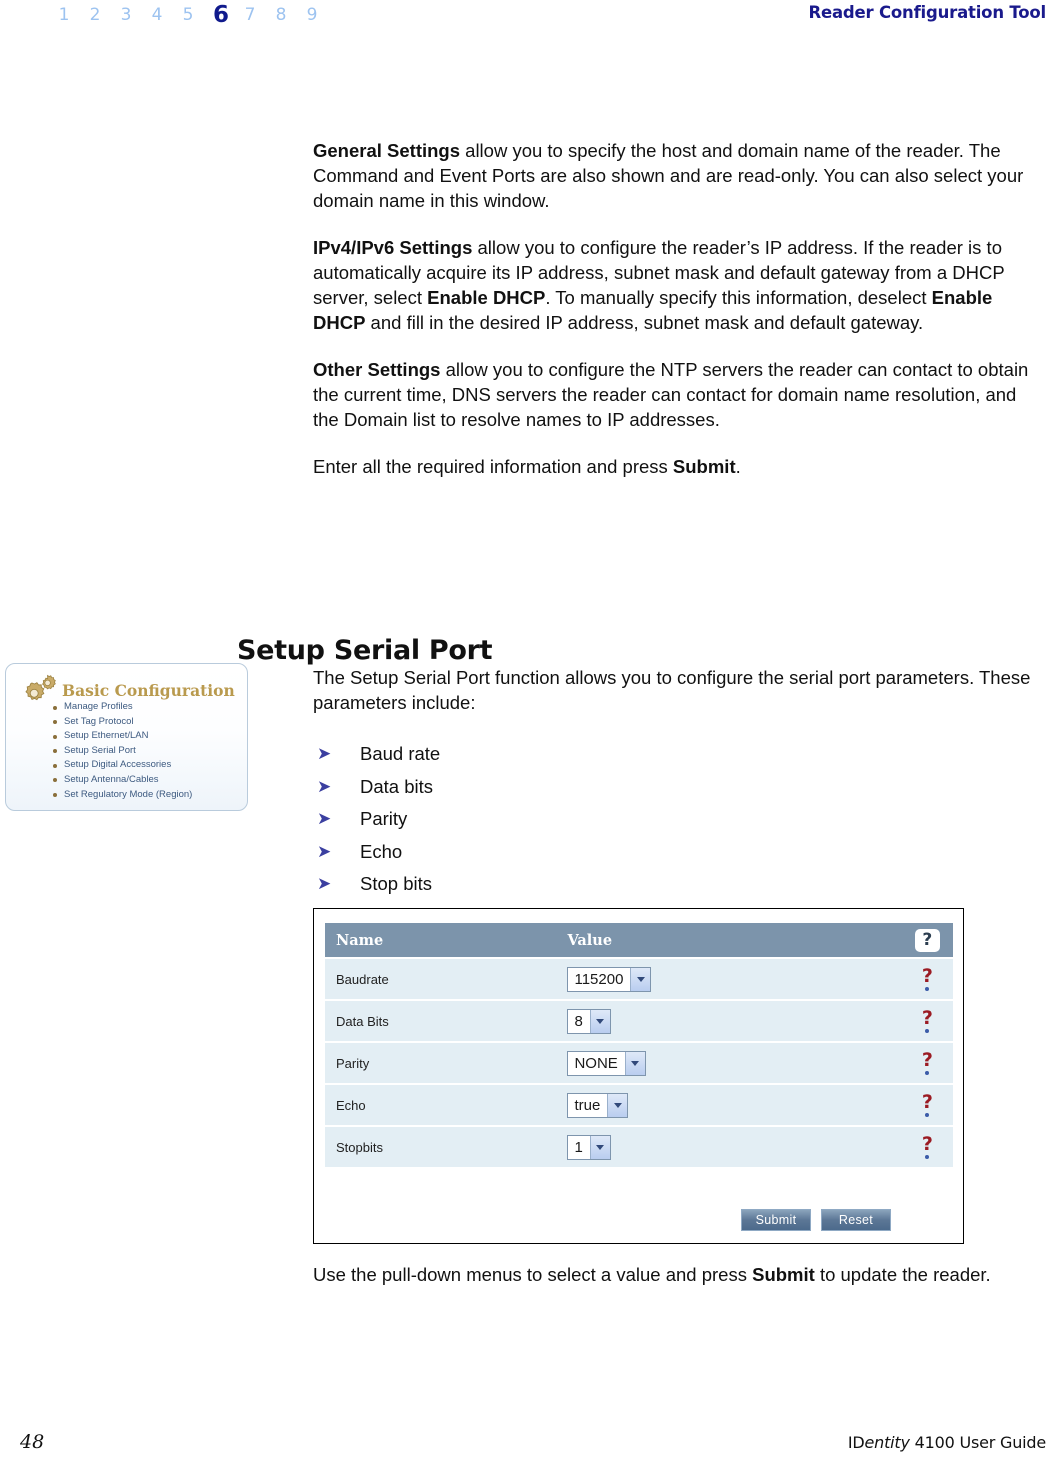  Describe the element at coordinates (381, 851) in the screenshot. I see `parameter-label: Echo` at that location.